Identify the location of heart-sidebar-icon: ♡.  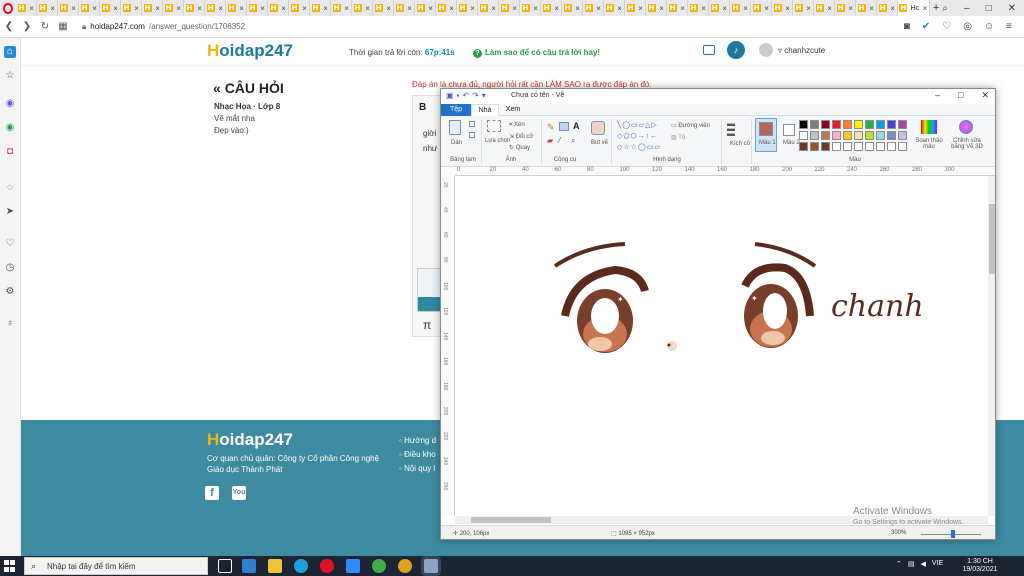
(10, 244).